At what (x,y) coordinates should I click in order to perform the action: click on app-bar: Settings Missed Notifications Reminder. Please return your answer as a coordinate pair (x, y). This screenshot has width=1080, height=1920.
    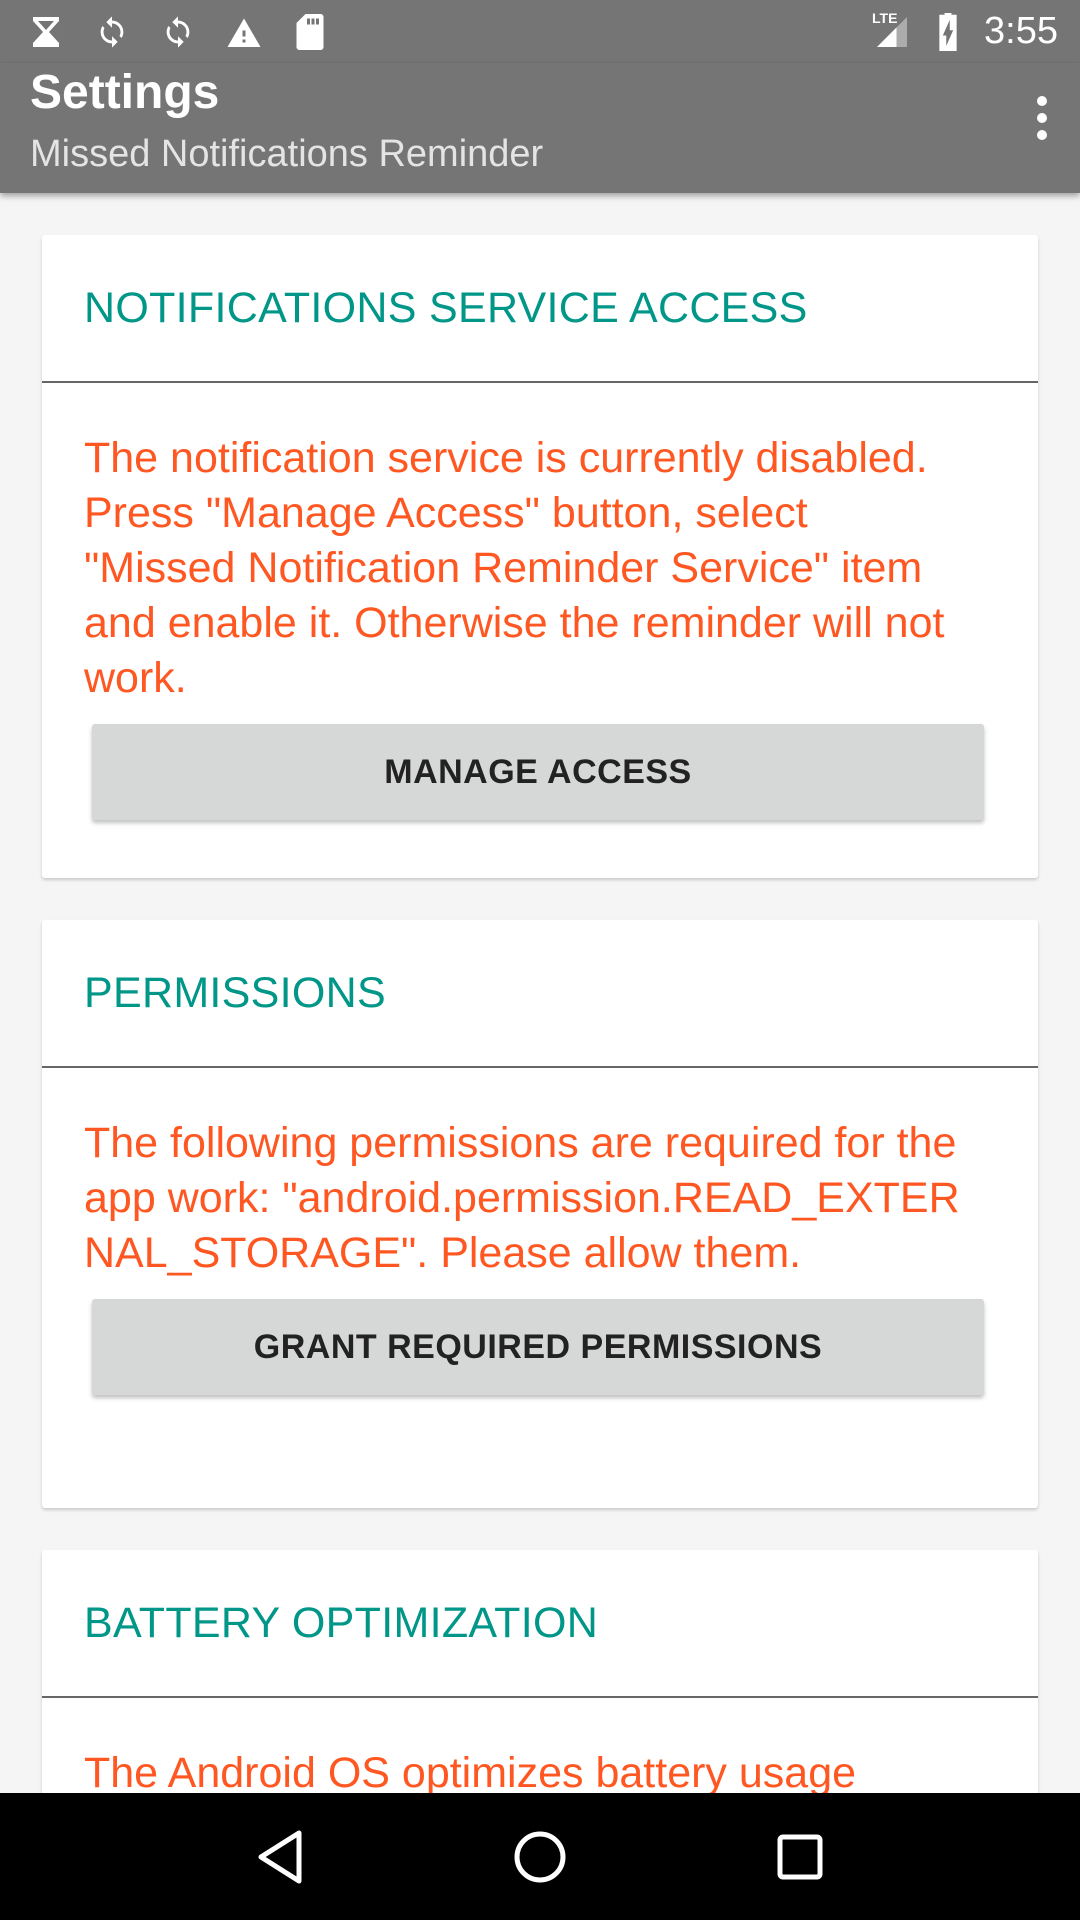
    Looking at the image, I should click on (540, 128).